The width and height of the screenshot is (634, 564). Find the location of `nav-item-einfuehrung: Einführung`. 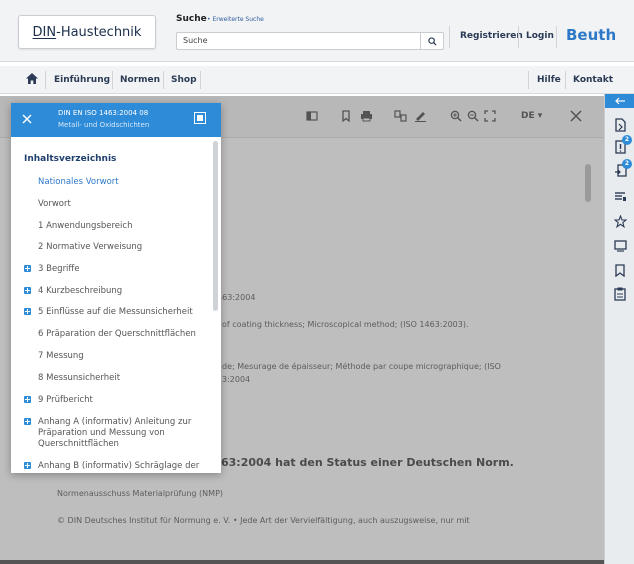

nav-item-einfuehrung: Einführung is located at coordinates (82, 80).